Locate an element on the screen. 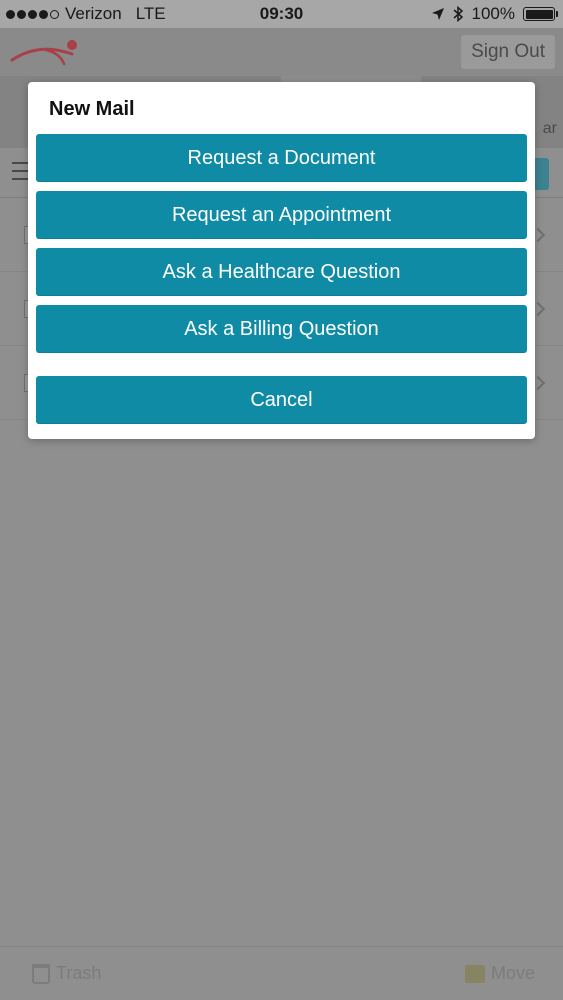 The width and height of the screenshot is (563, 1000). bluetooth-icon is located at coordinates (458, 14).